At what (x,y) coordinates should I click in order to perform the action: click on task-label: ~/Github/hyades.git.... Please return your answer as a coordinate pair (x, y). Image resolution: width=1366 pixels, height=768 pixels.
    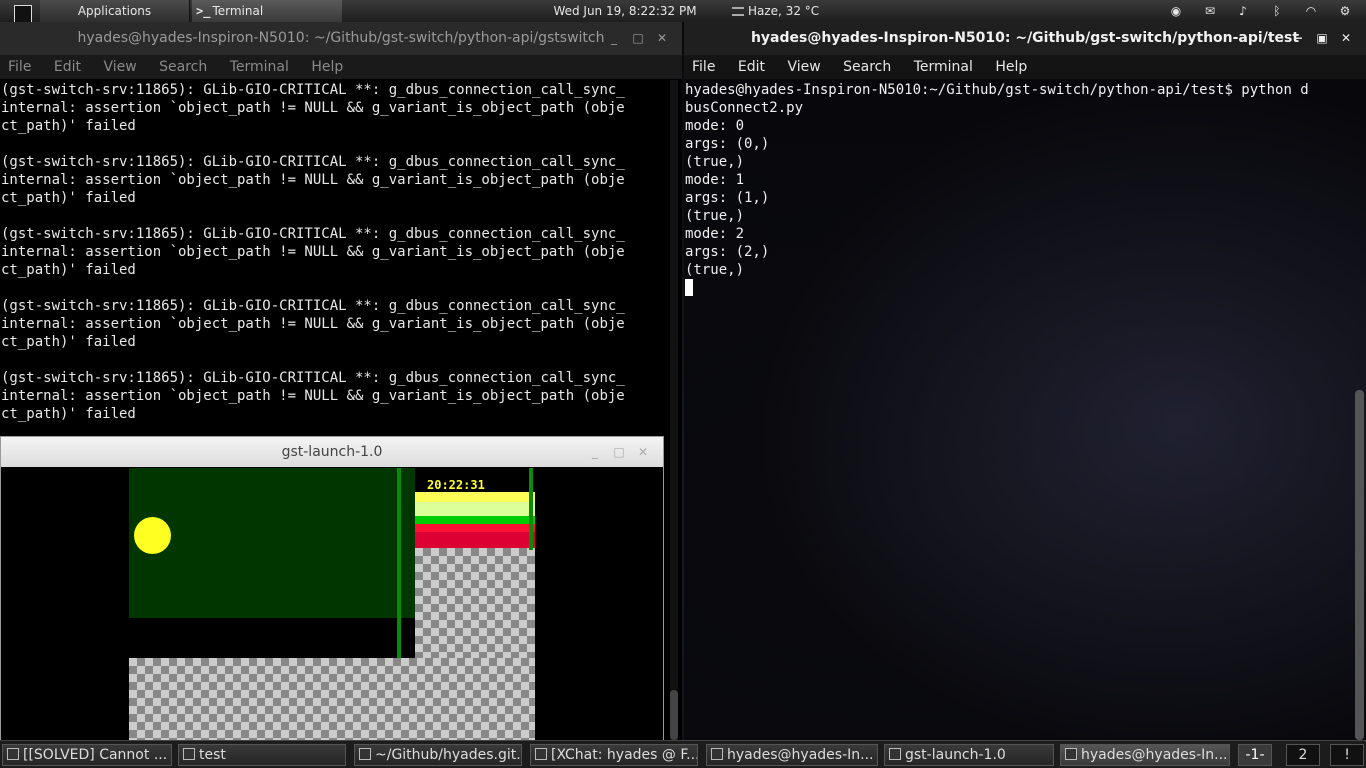
    Looking at the image, I should click on (448, 755).